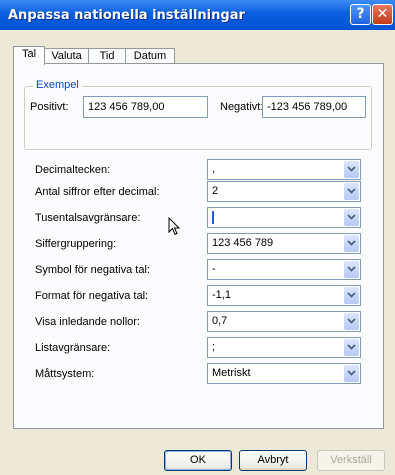 This screenshot has width=395, height=475. Describe the element at coordinates (57, 85) in the screenshot. I see `example-legend: Exempel` at that location.